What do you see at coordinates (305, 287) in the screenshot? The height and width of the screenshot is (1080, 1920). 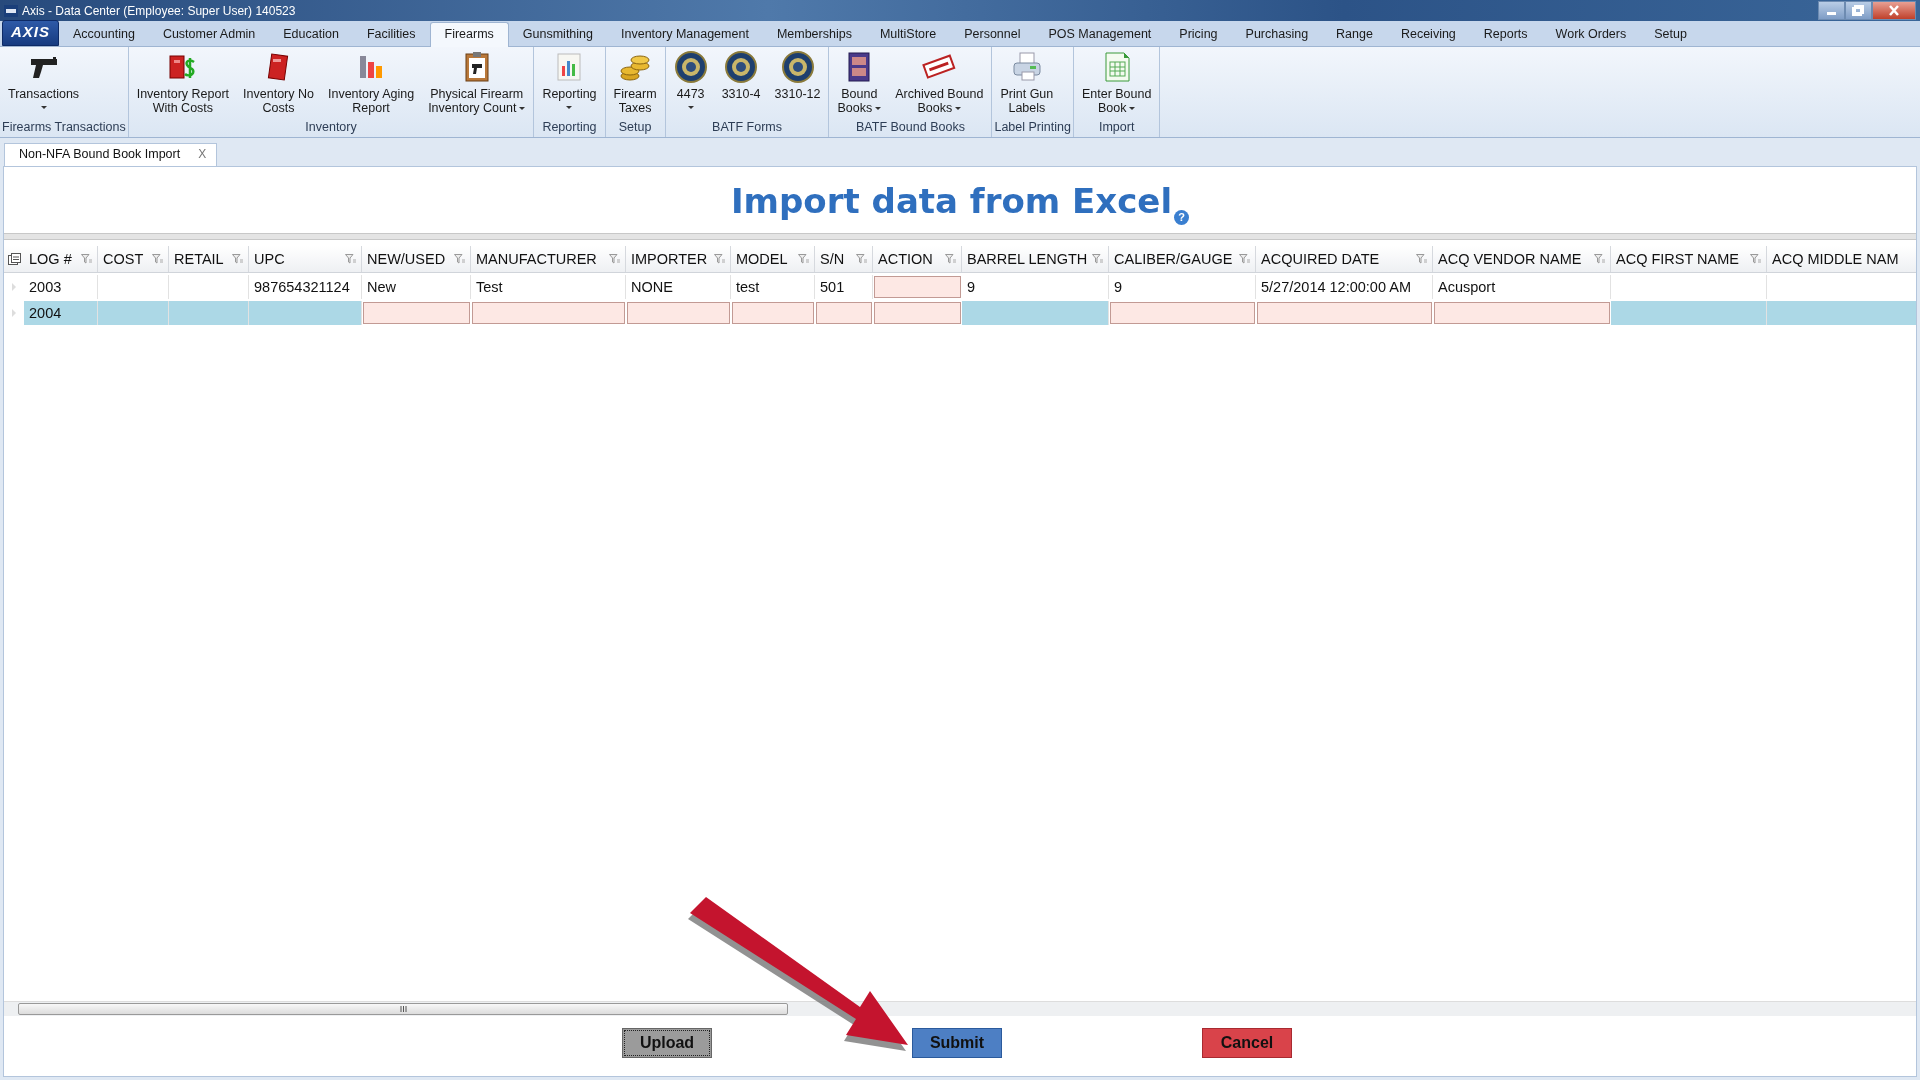 I see `table-cell: 987654321124` at bounding box center [305, 287].